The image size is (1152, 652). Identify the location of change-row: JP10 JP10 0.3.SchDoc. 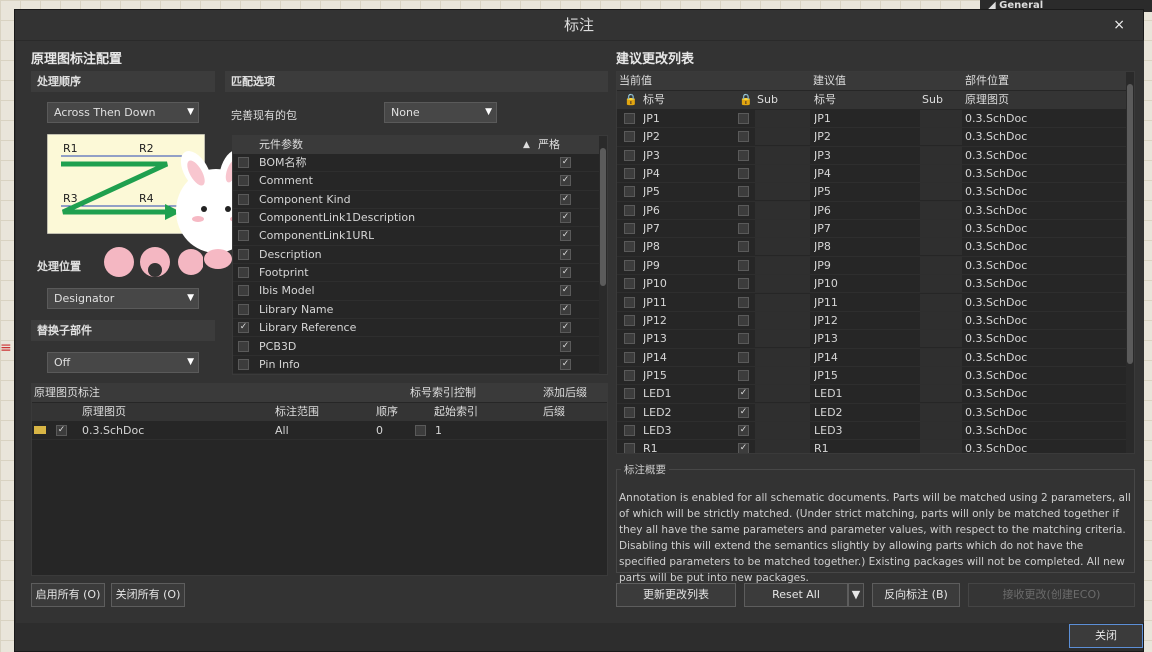
(871, 284).